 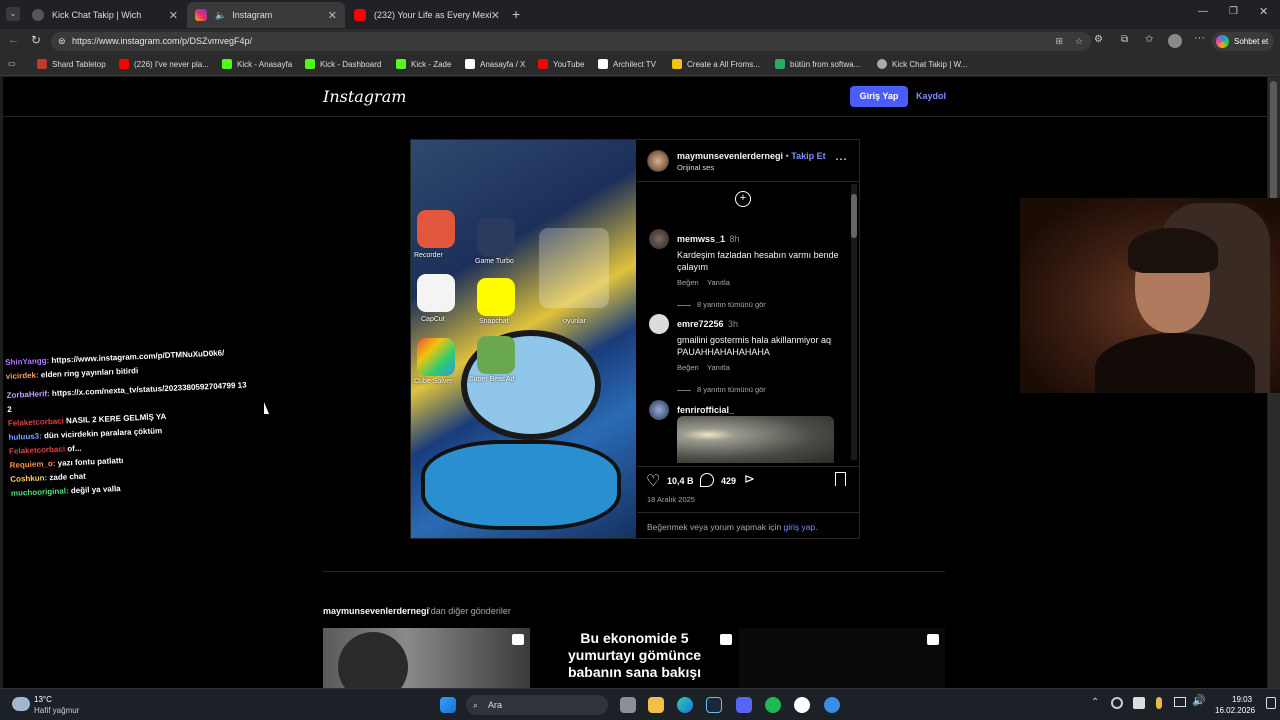 What do you see at coordinates (12, 63) in the screenshot?
I see `bookmarks-menu-icon: ▭` at bounding box center [12, 63].